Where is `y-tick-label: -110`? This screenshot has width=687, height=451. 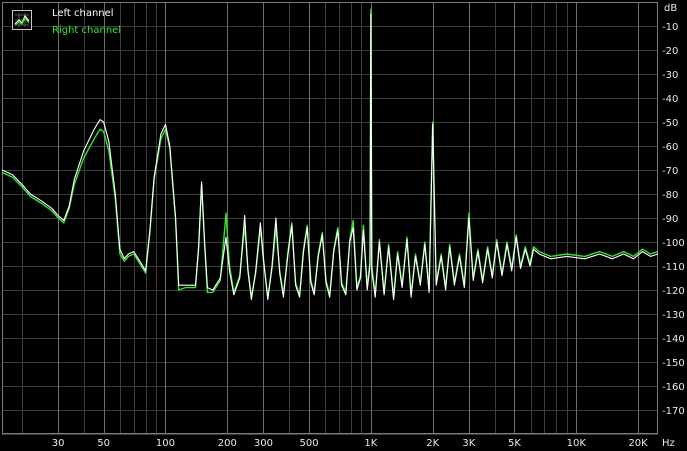
y-tick-label: -110 is located at coordinates (673, 267).